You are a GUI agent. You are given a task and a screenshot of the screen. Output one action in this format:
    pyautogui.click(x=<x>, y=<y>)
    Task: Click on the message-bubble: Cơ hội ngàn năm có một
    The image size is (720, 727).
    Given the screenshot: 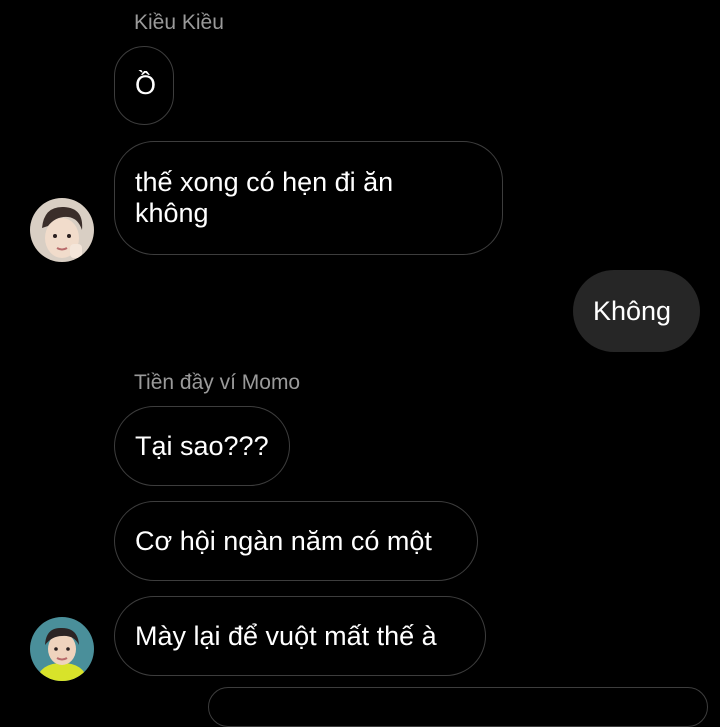 What is the action you would take?
    pyautogui.click(x=296, y=541)
    